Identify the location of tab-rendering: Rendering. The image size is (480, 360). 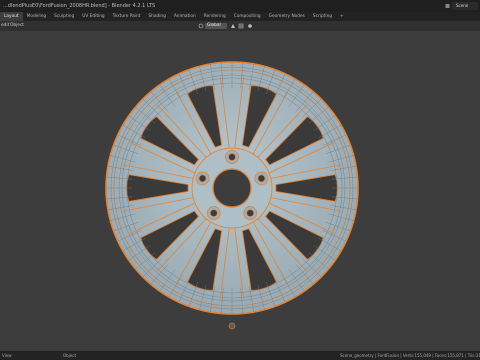
(215, 16).